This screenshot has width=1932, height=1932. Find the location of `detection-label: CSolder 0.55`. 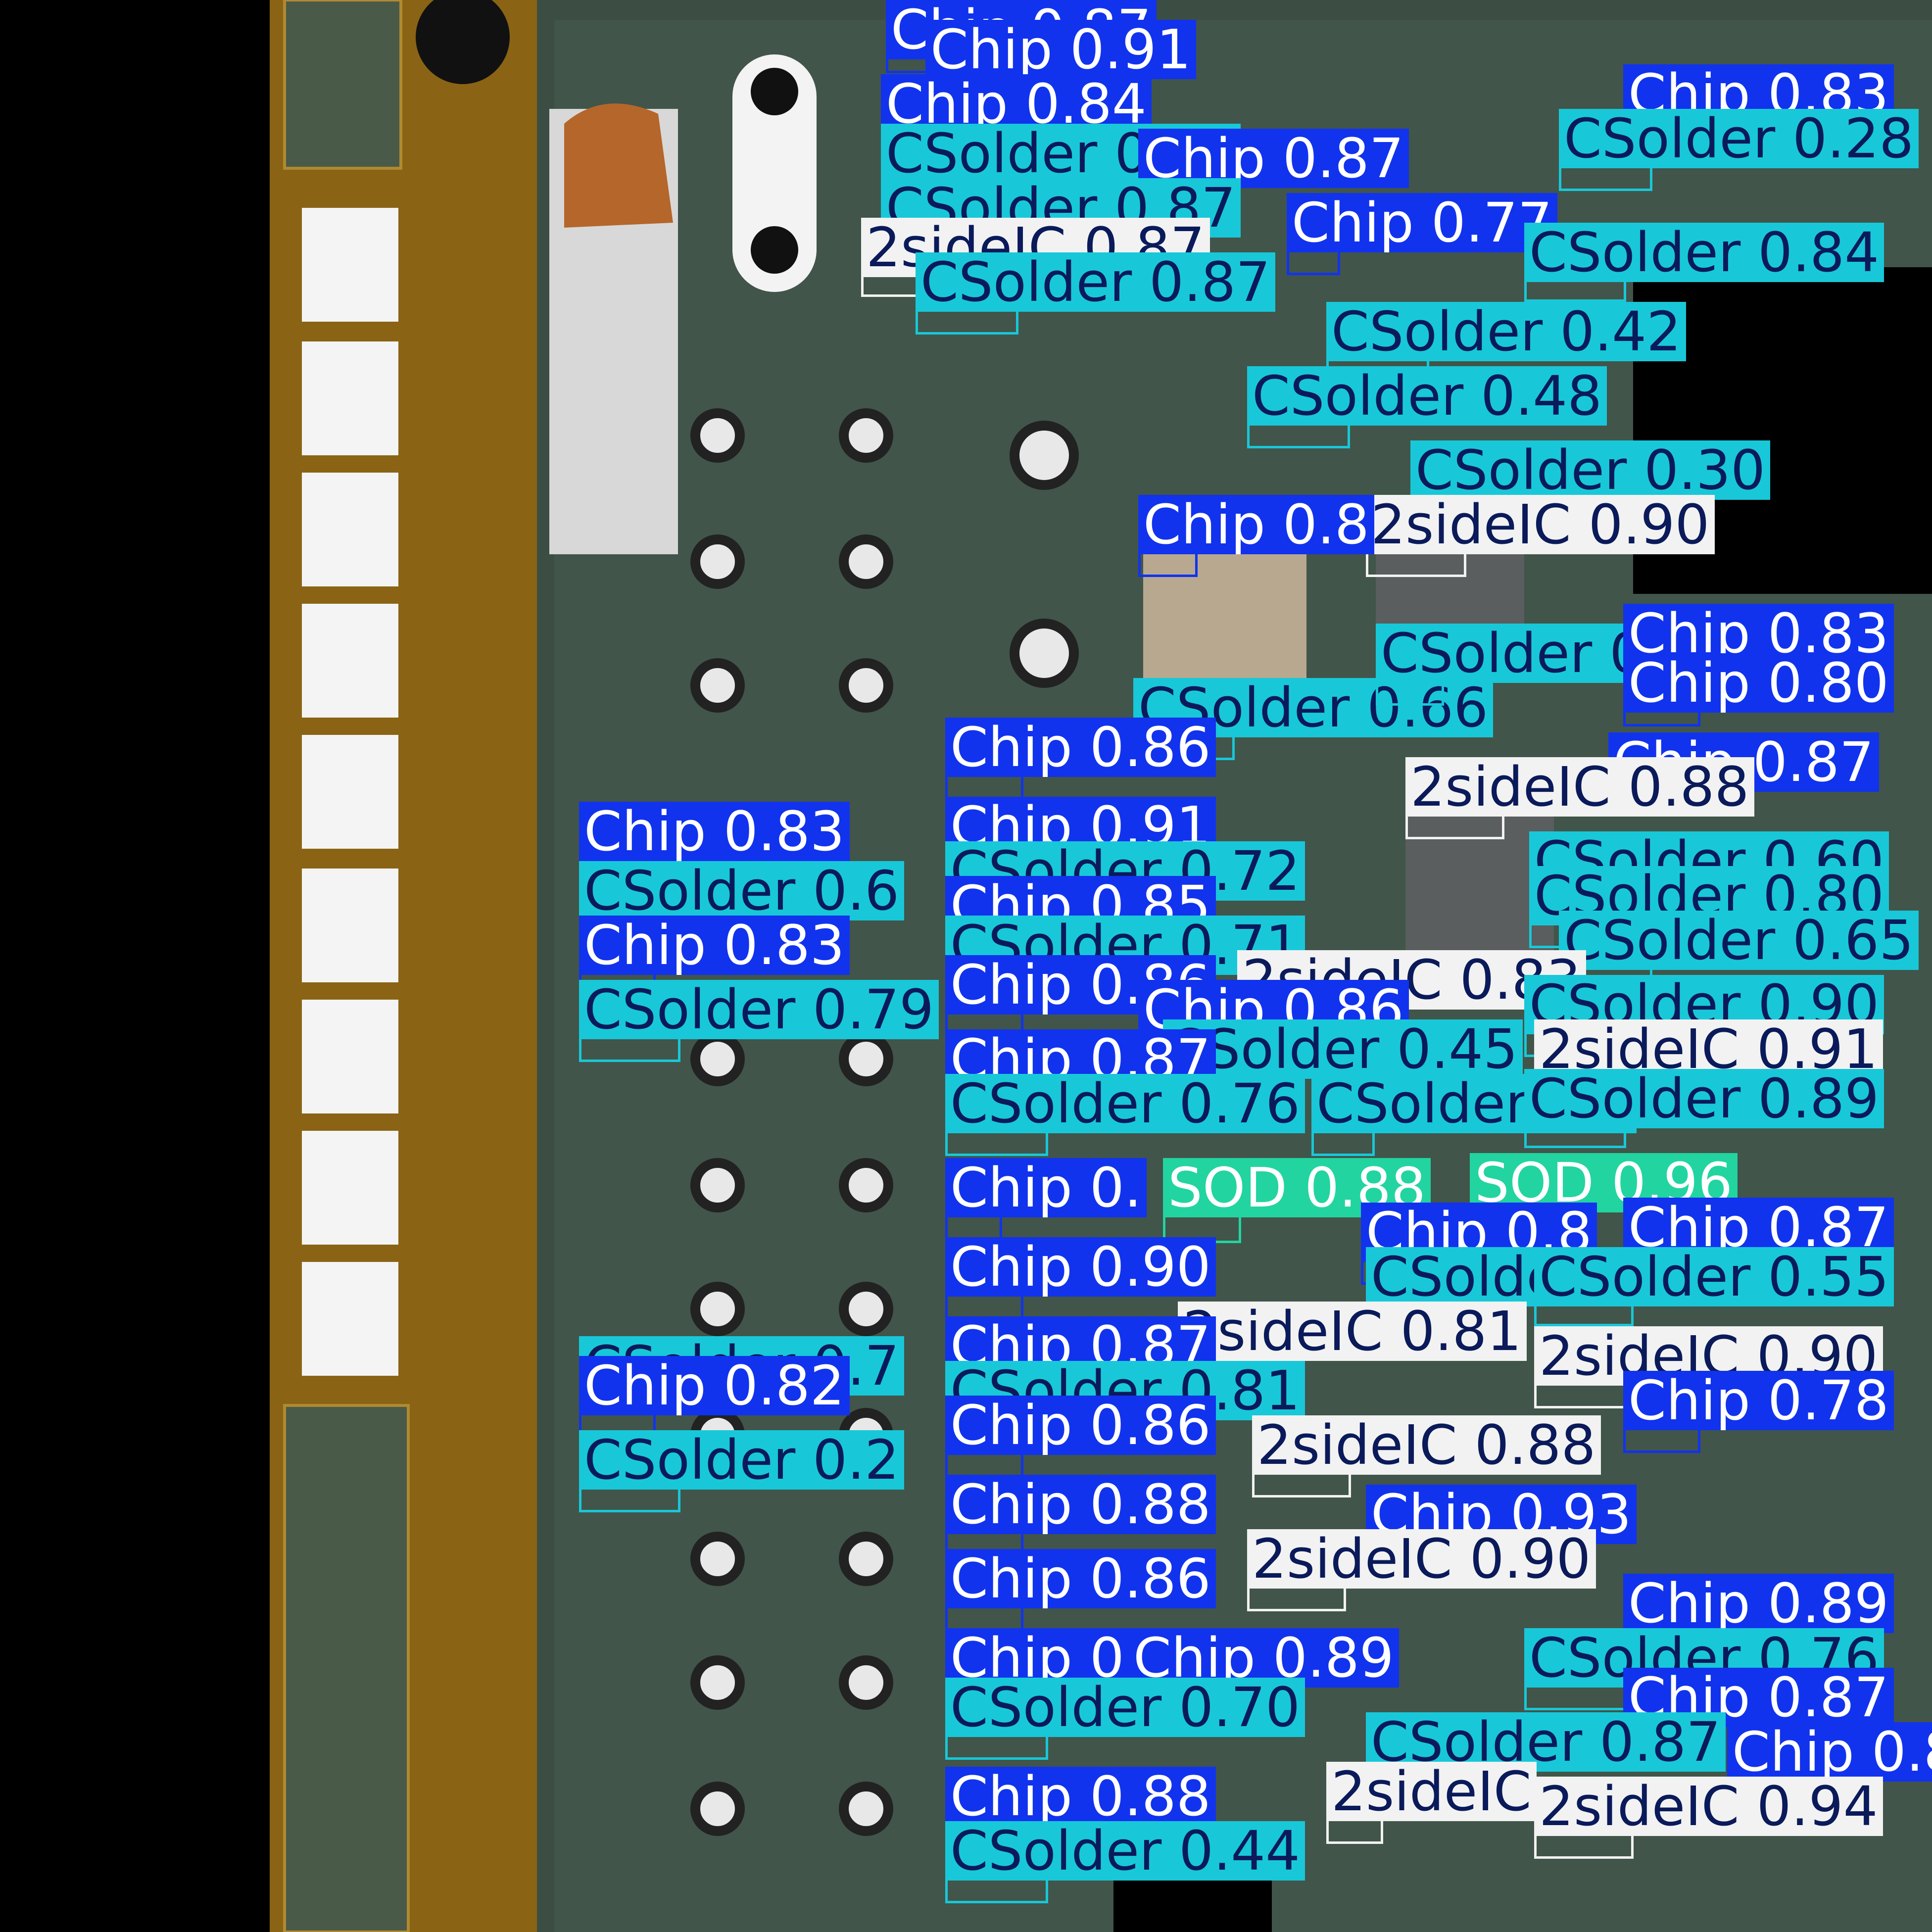

detection-label: CSolder 0.55 is located at coordinates (1714, 1276).